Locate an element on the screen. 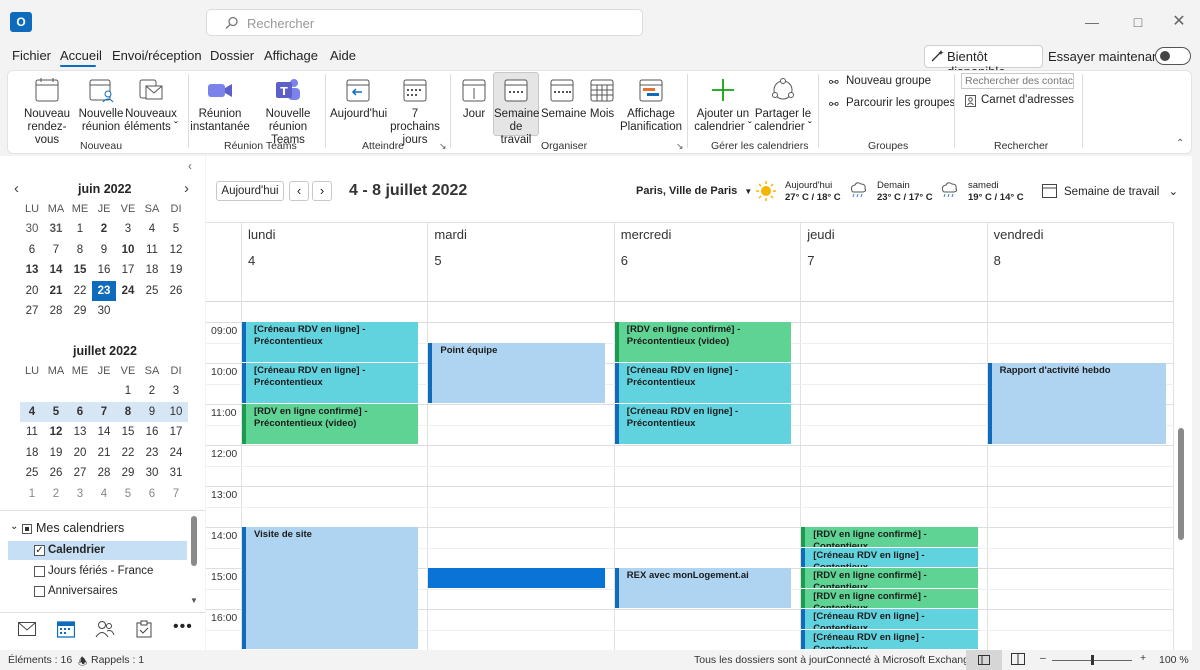 The width and height of the screenshot is (1200, 670). mini-calendar-day: 29 is located at coordinates (80, 311).